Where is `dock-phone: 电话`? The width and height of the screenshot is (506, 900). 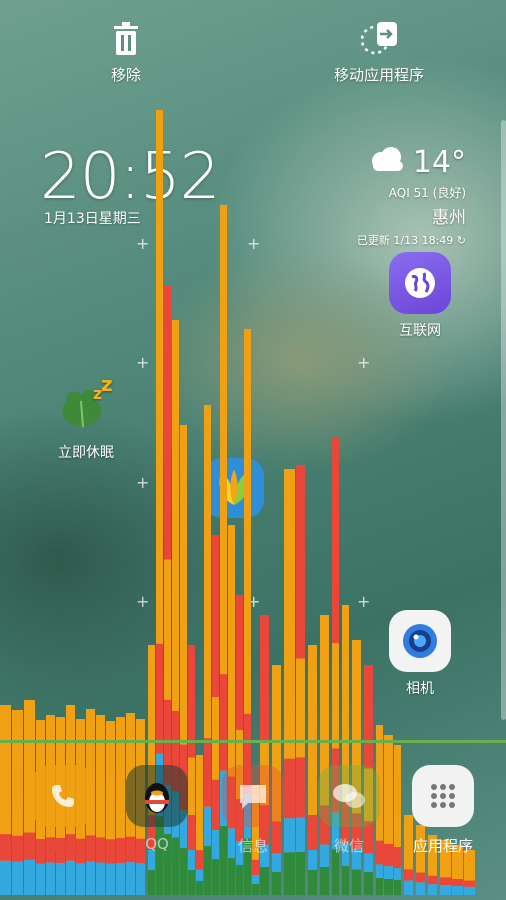 dock-phone: 电话 is located at coordinates (63, 810).